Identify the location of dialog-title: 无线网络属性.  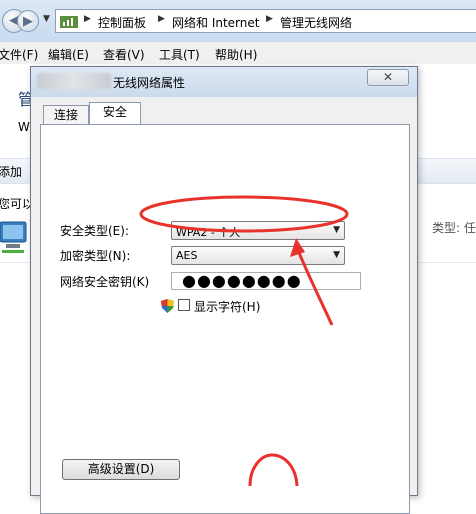
(149, 83).